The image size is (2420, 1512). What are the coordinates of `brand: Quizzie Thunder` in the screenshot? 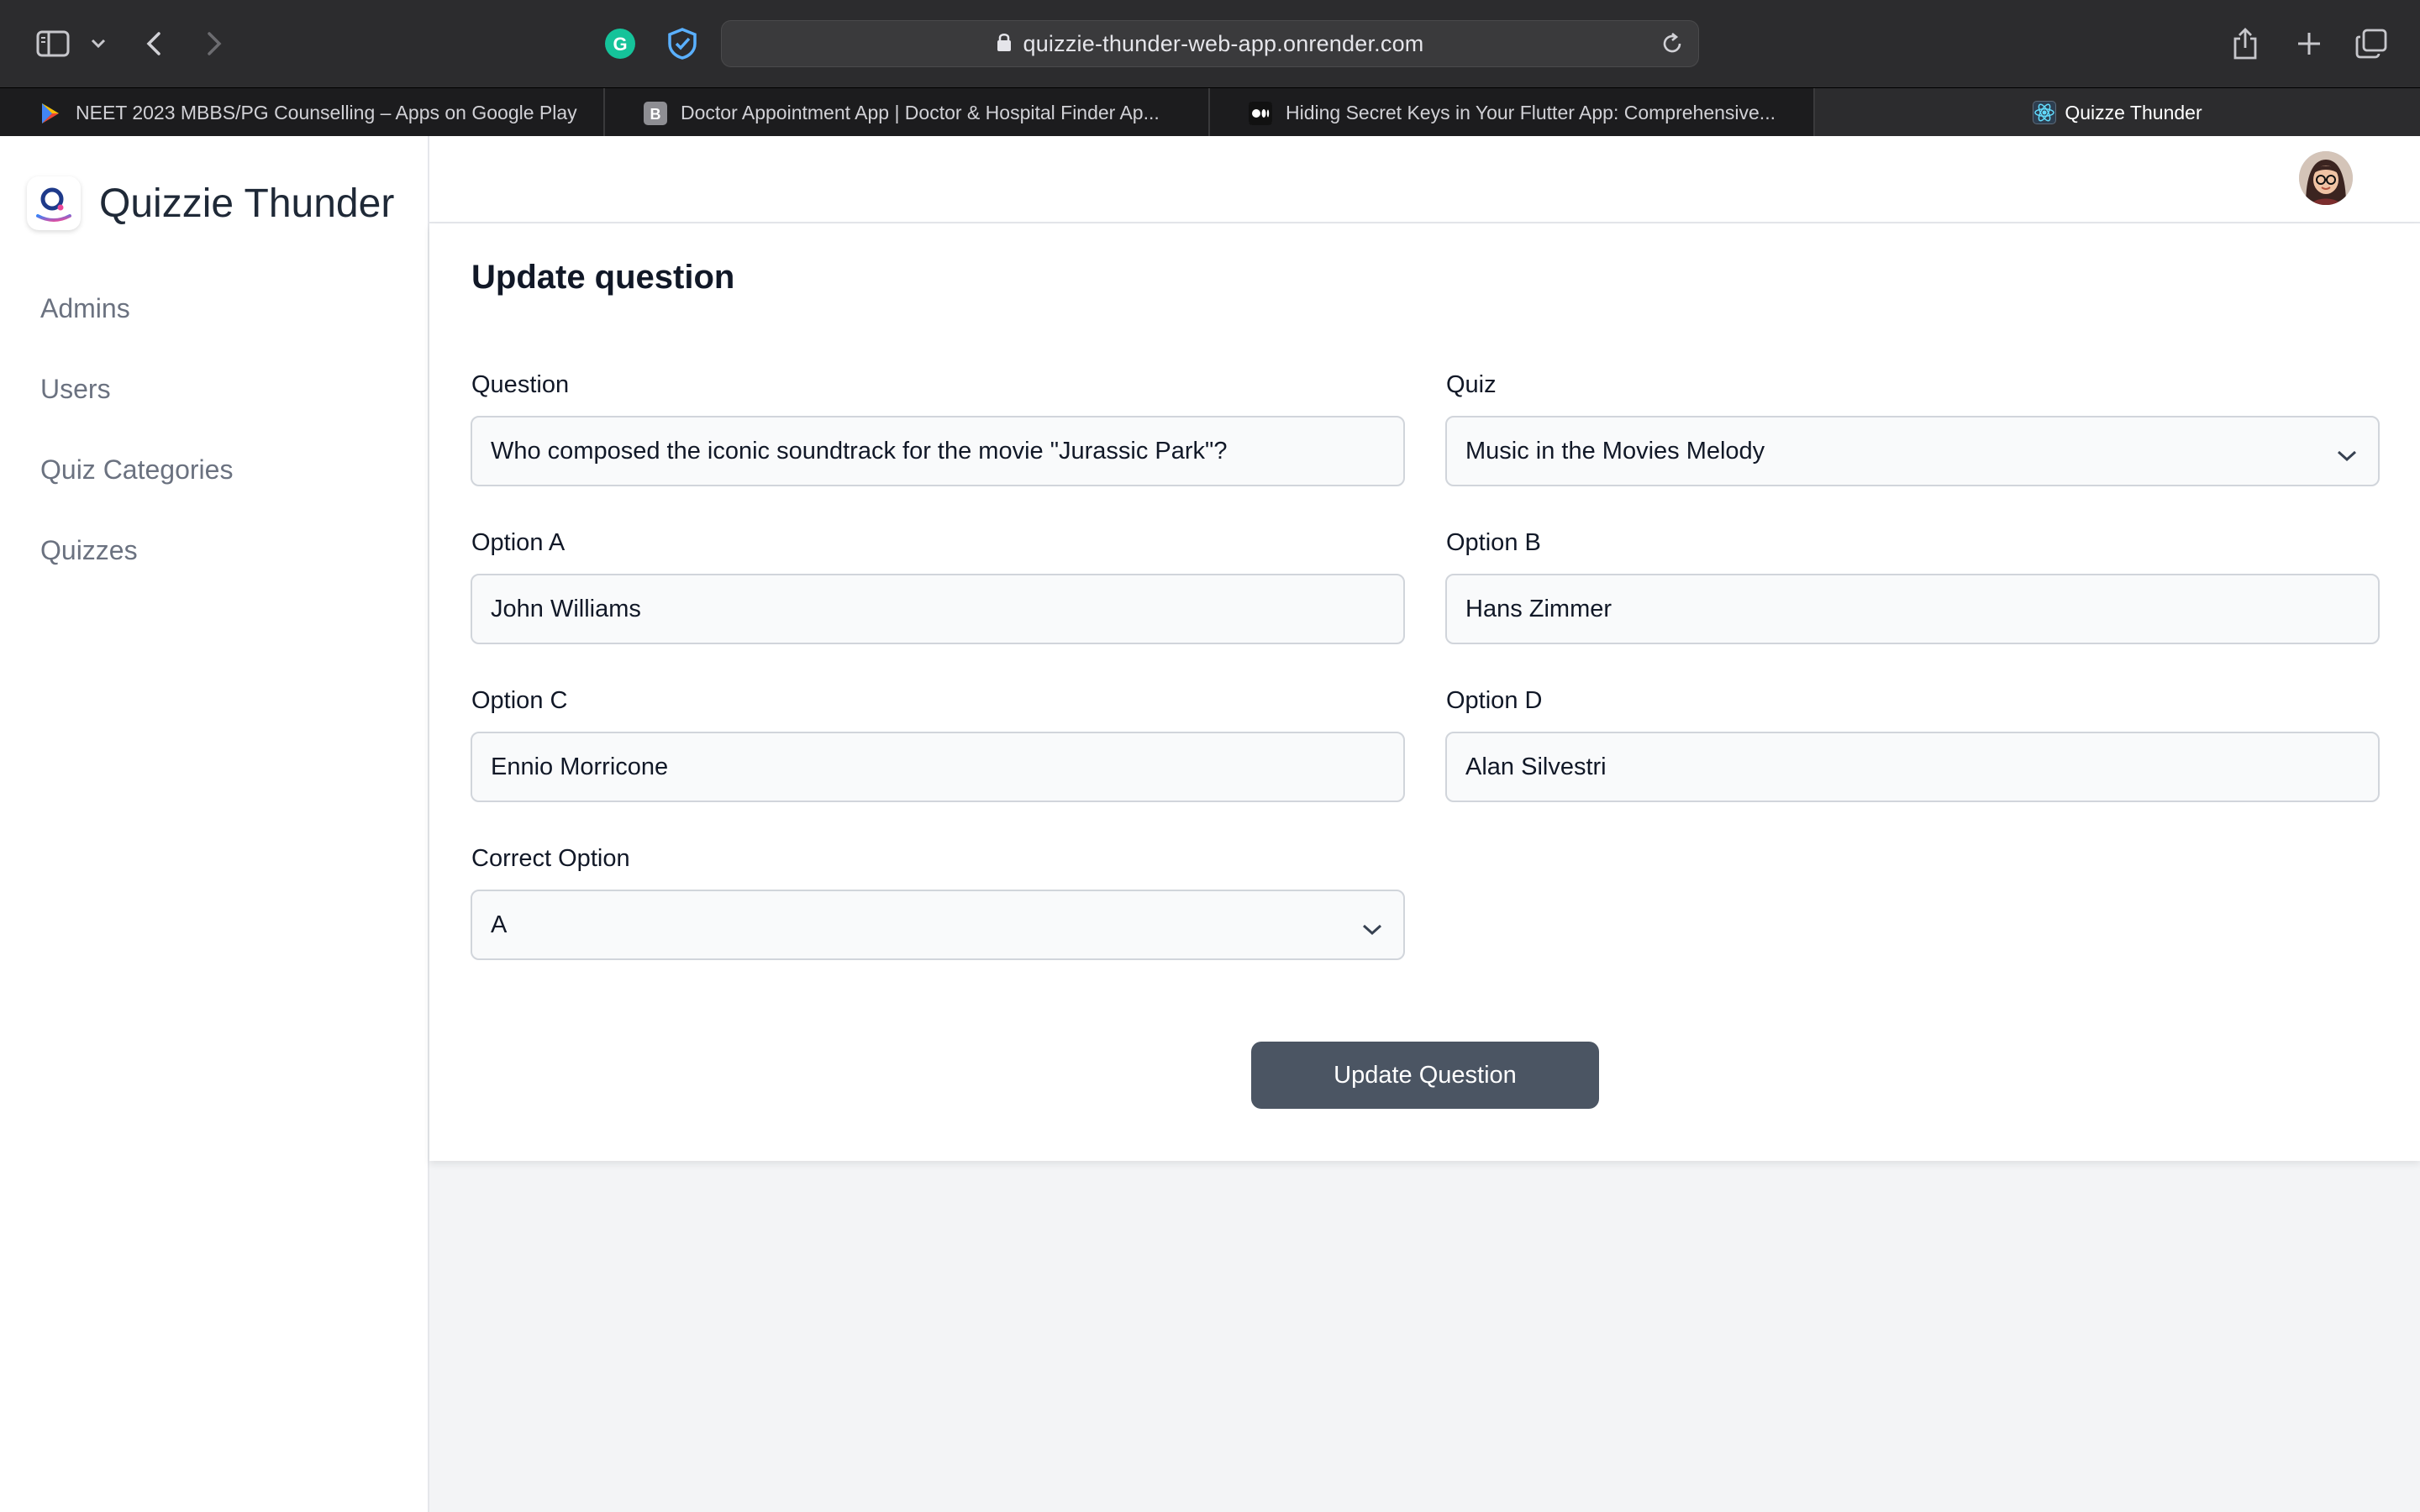 It's located at (210, 203).